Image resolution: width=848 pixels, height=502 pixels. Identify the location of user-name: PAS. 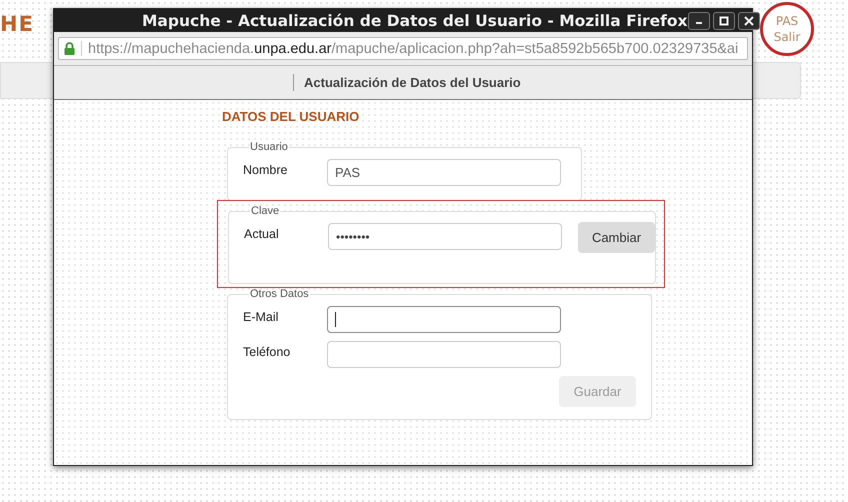
(787, 21).